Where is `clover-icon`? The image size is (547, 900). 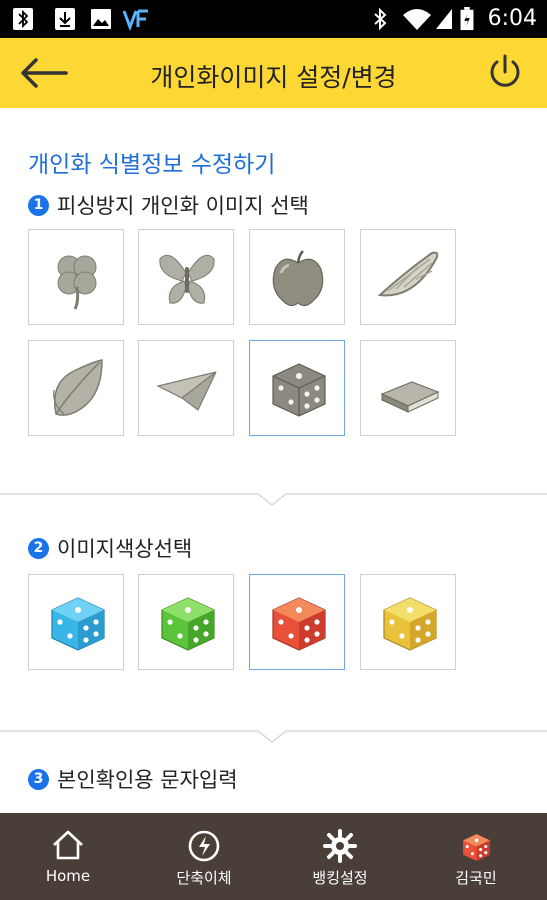 clover-icon is located at coordinates (77, 282).